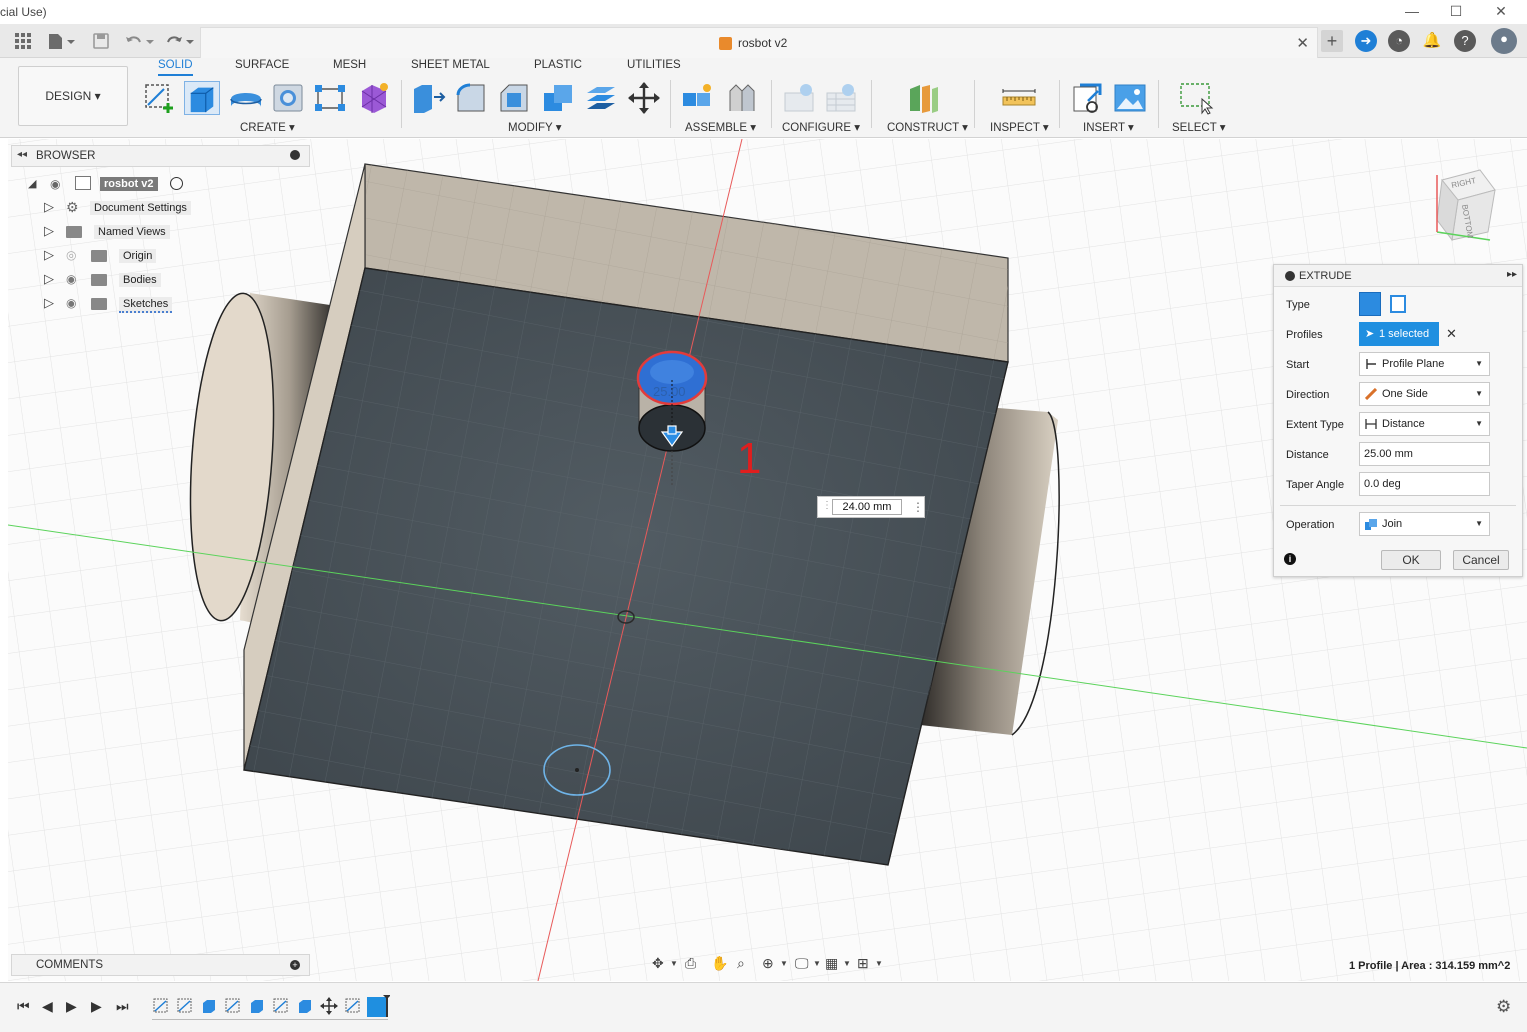 The image size is (1527, 1032). I want to click on collapse-dialog-icon, so click(1290, 276).